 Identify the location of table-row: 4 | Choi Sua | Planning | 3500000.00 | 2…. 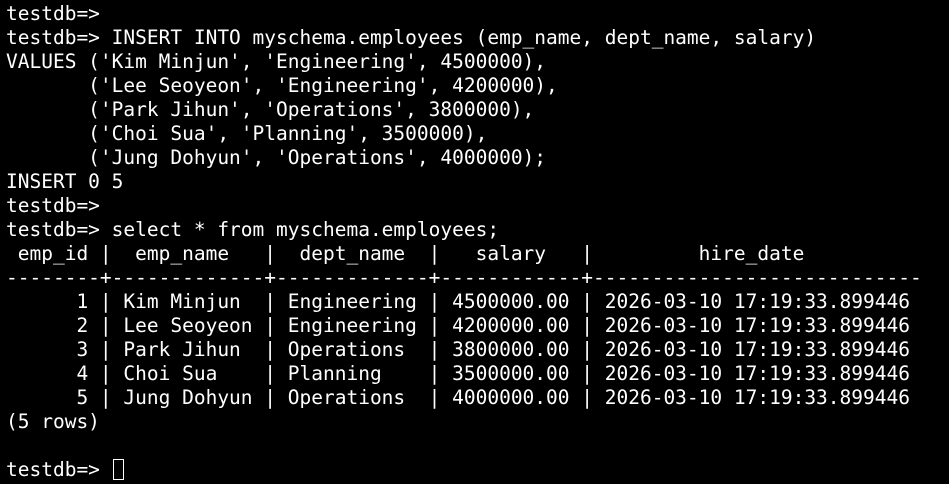
(458, 373).